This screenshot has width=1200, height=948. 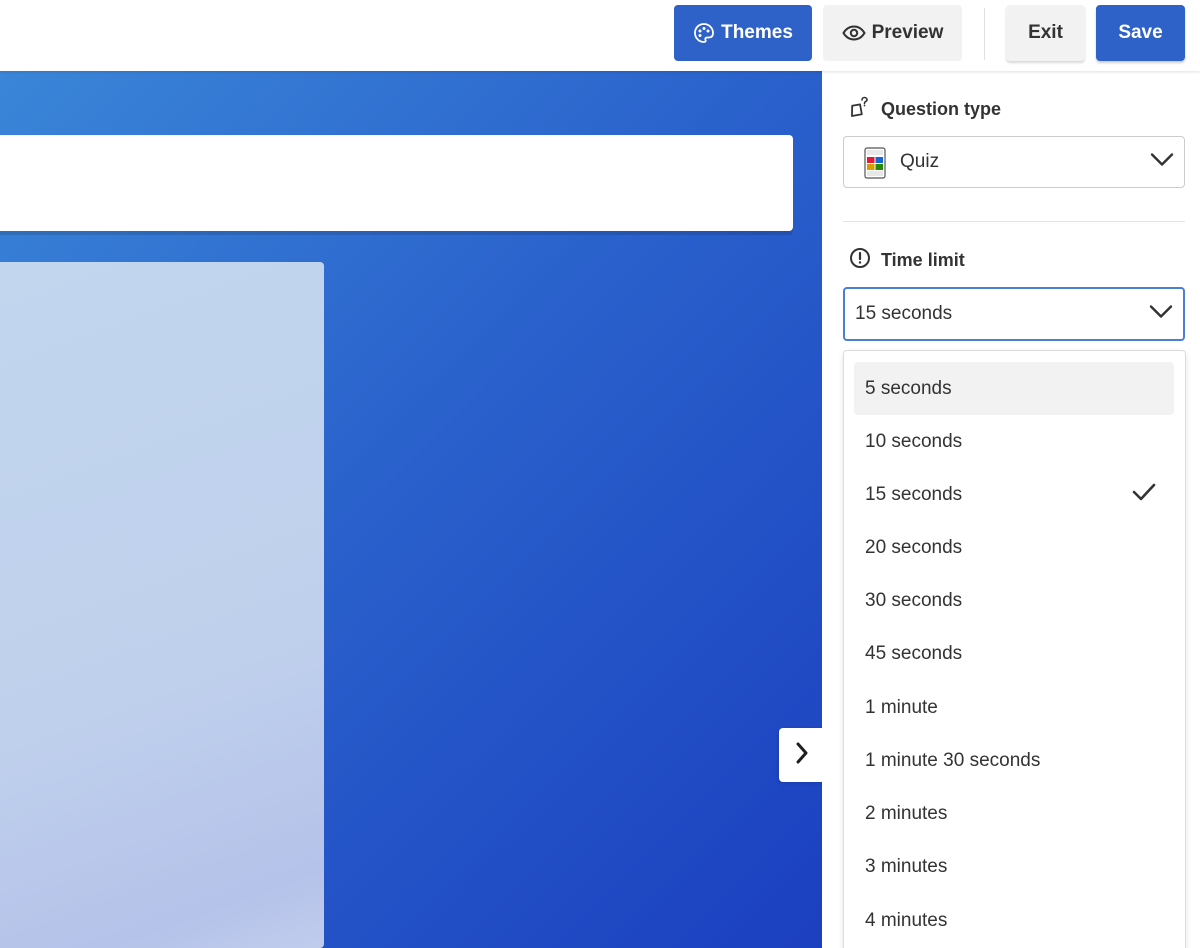 I want to click on time-option: 2 minutes, so click(x=1014, y=813).